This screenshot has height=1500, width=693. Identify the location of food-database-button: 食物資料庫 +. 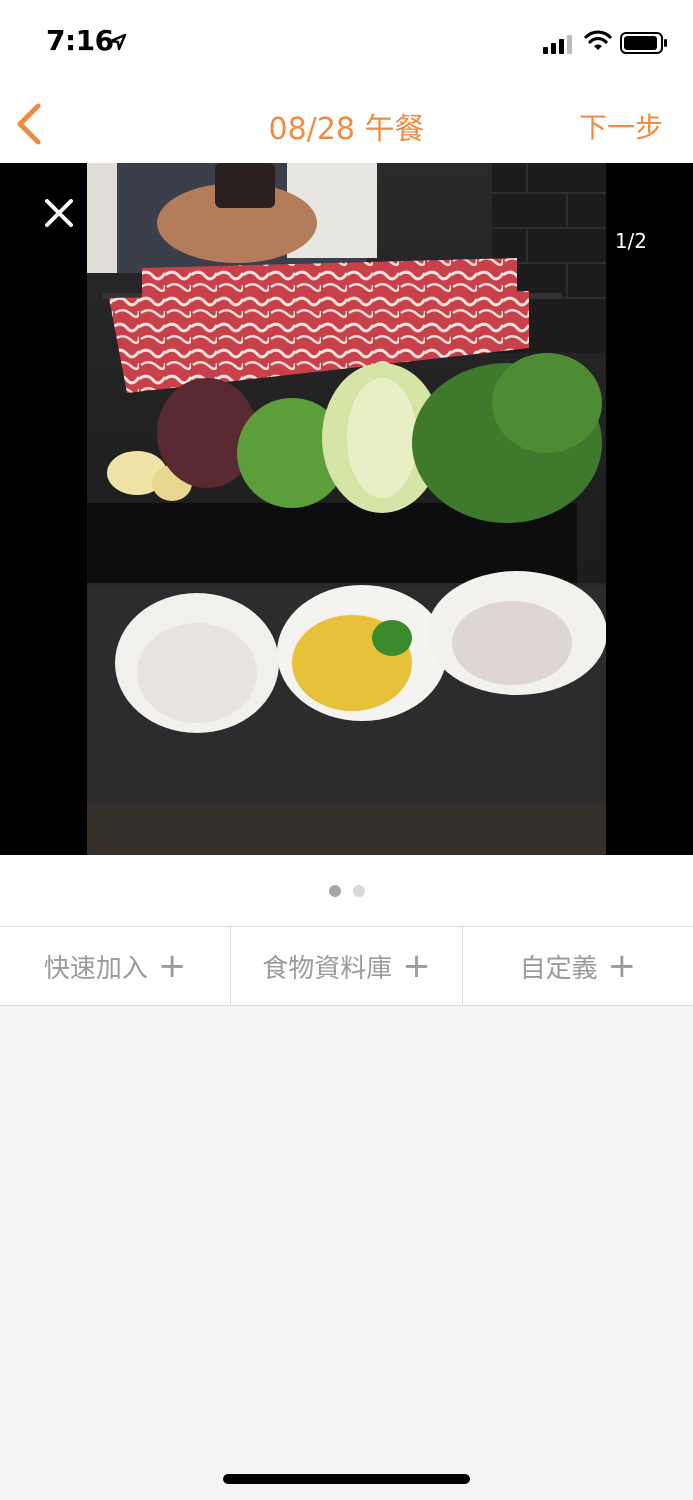
(347, 966).